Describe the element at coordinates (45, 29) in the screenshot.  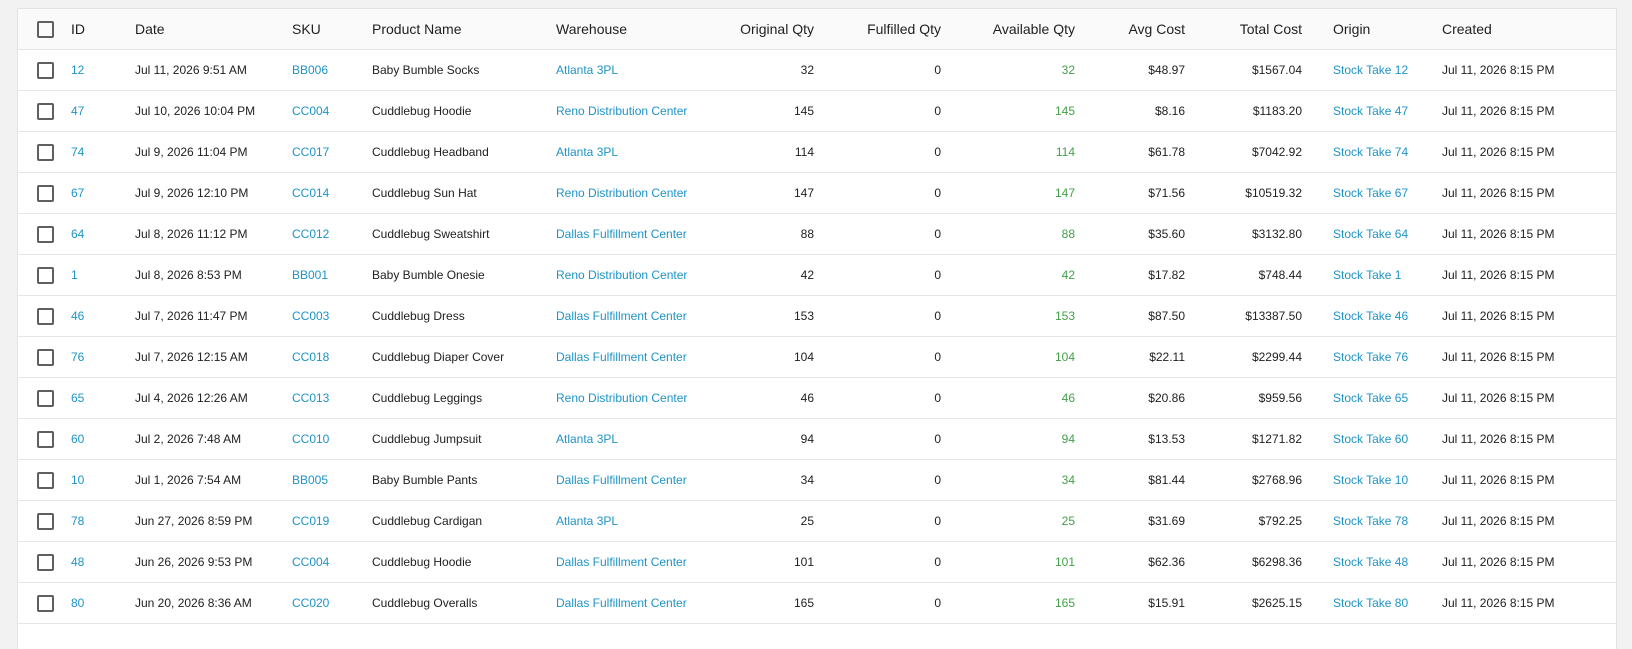
I see `select-all-checkbox` at that location.